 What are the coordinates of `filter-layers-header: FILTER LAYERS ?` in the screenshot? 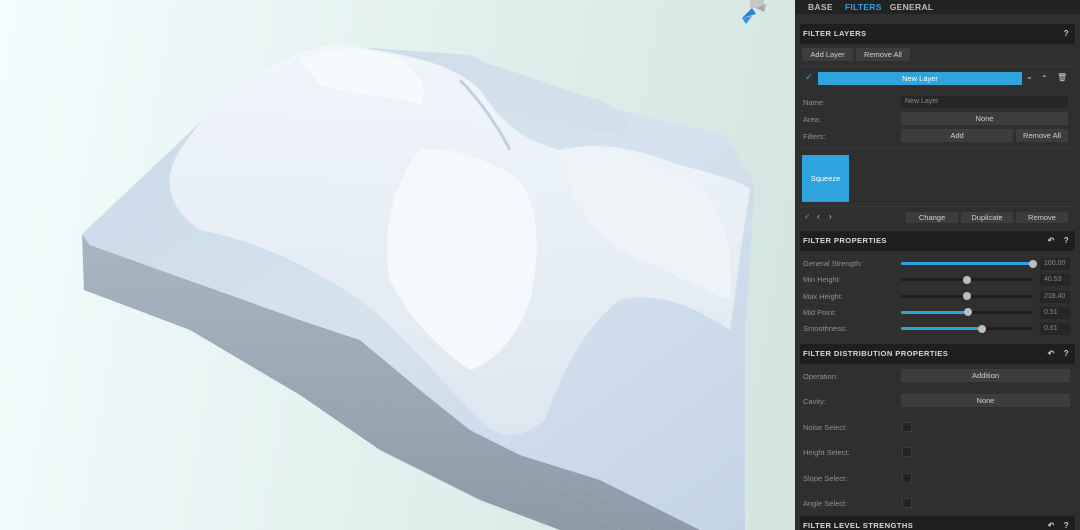 It's located at (937, 34).